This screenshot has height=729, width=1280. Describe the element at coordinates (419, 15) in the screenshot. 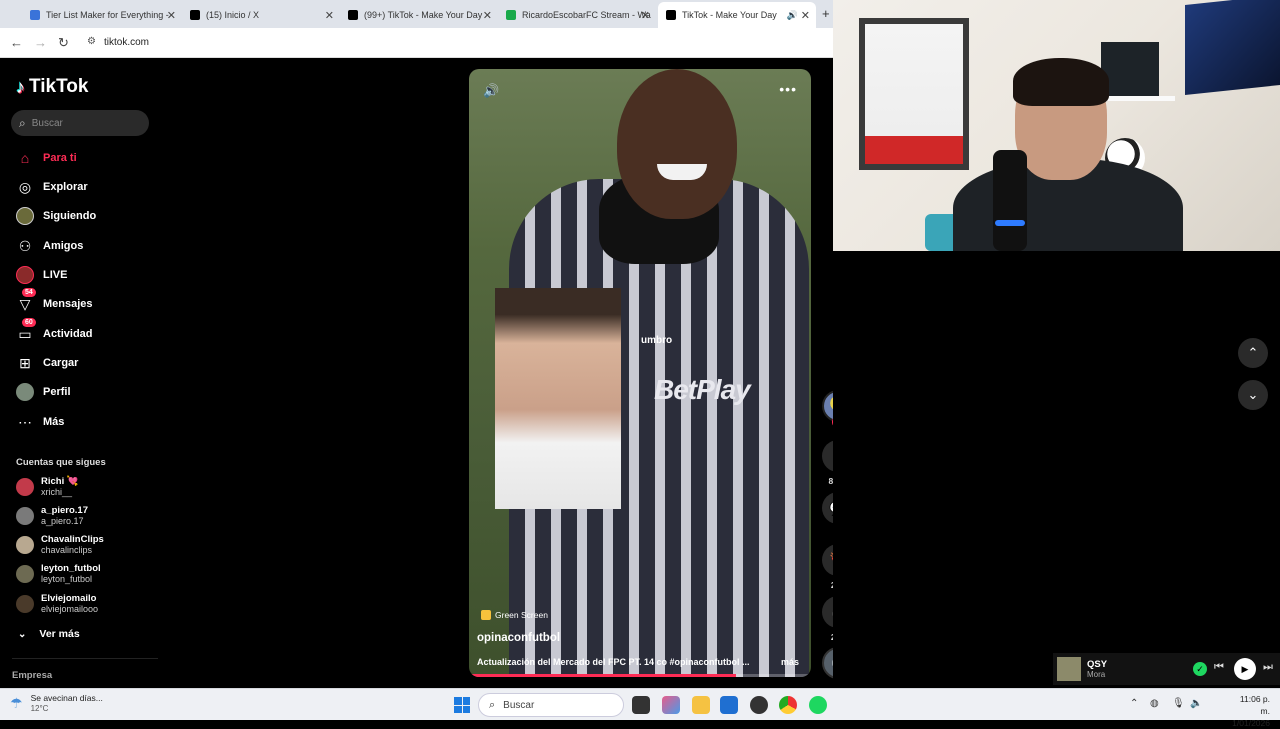

I see `browser-tab: (99+) TikTok - Make Your Day ✕` at that location.